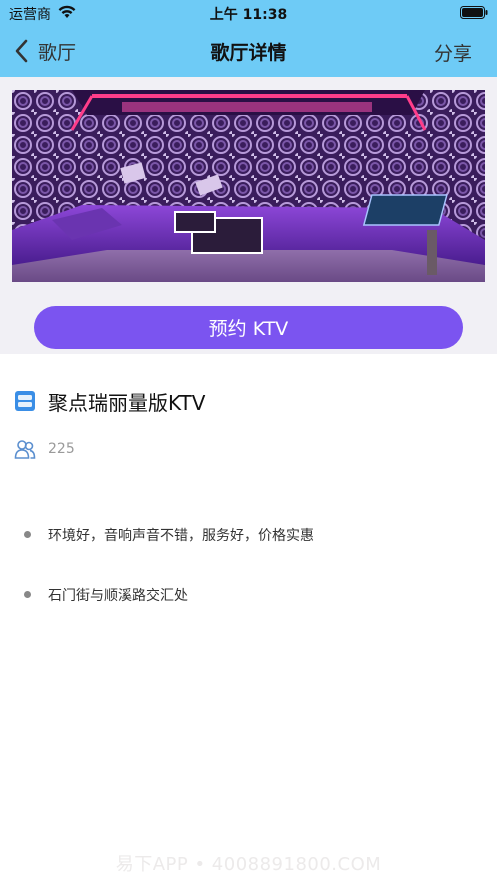  What do you see at coordinates (248, 450) in the screenshot?
I see `capacity-row: 225` at bounding box center [248, 450].